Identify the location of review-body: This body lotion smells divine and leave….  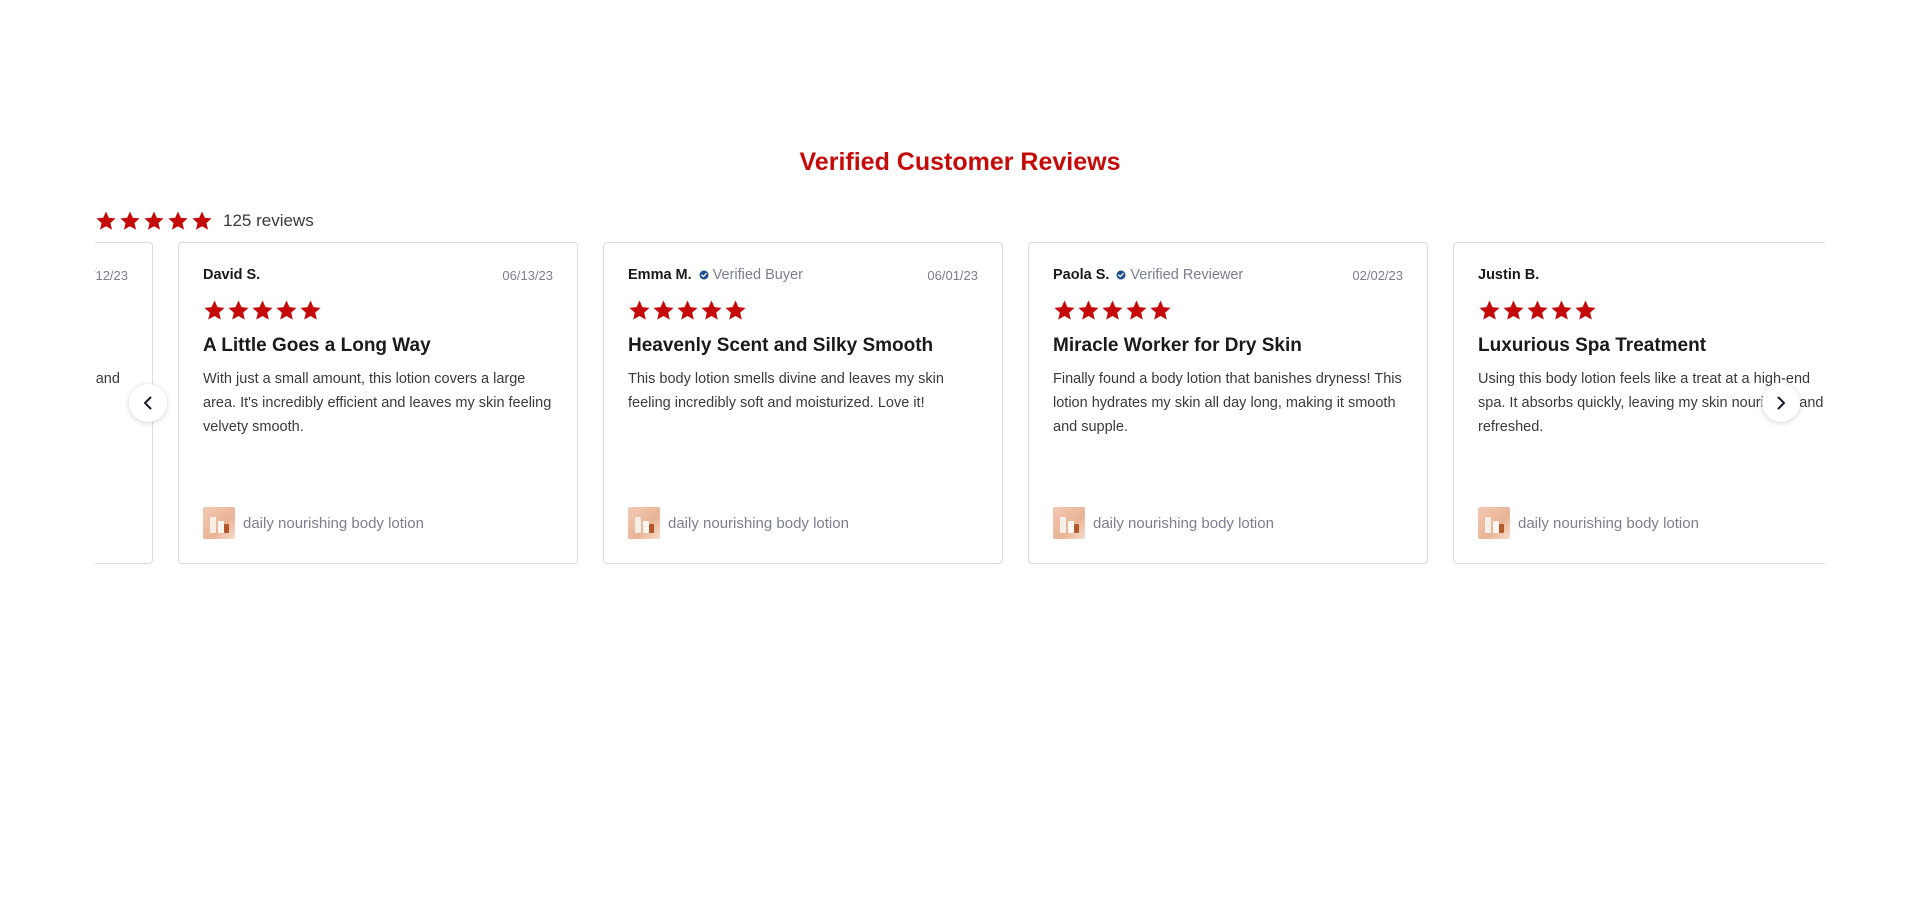
(786, 391).